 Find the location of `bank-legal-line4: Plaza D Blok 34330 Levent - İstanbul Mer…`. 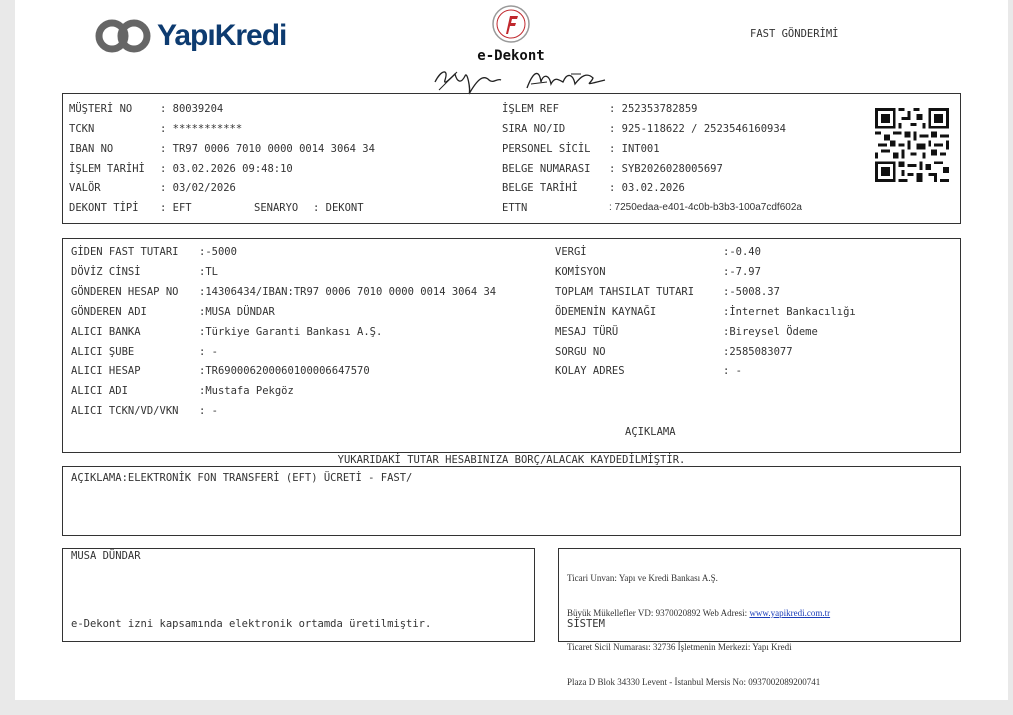

bank-legal-line4: Plaza D Blok 34330 Levent - İstanbul Mer… is located at coordinates (694, 681).